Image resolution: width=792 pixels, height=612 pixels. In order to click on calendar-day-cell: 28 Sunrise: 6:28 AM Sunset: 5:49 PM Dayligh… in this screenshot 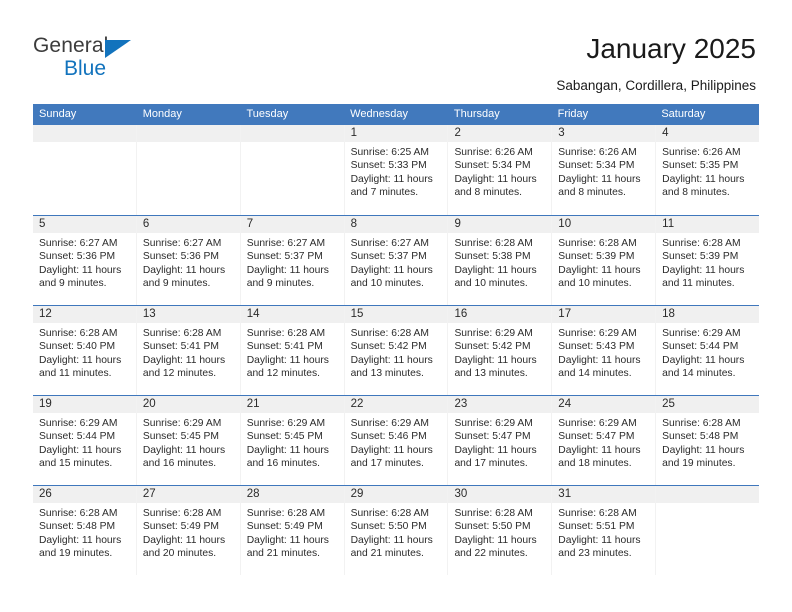, I will do `click(292, 530)`.